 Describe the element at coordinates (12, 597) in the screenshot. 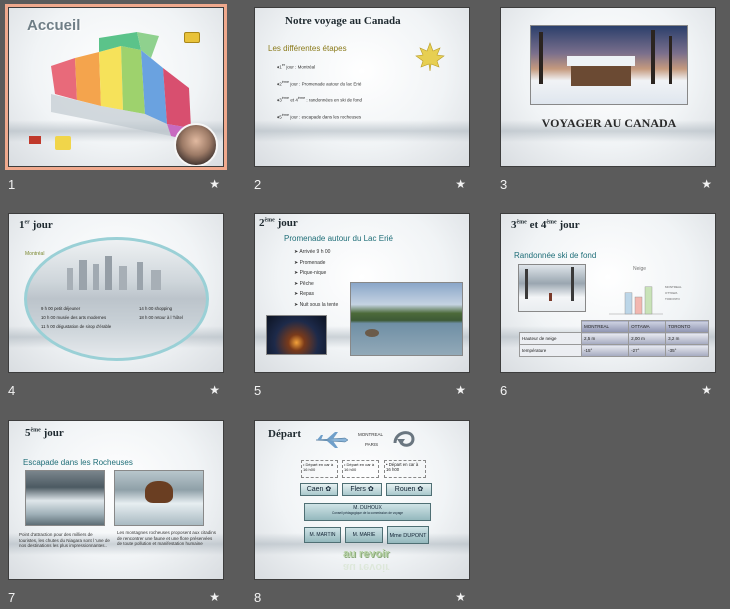

I see `slide-number: 7` at that location.